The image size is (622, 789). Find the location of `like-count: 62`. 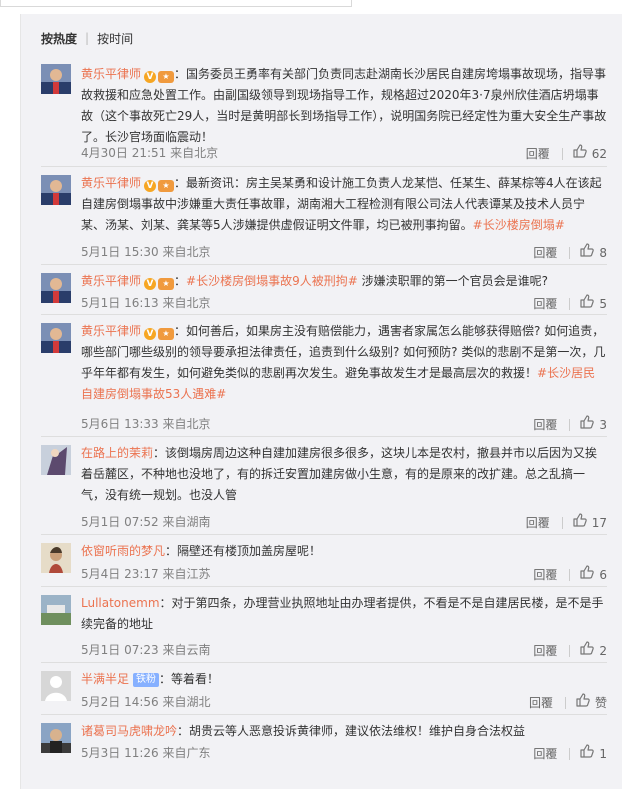

like-count: 62 is located at coordinates (599, 153).